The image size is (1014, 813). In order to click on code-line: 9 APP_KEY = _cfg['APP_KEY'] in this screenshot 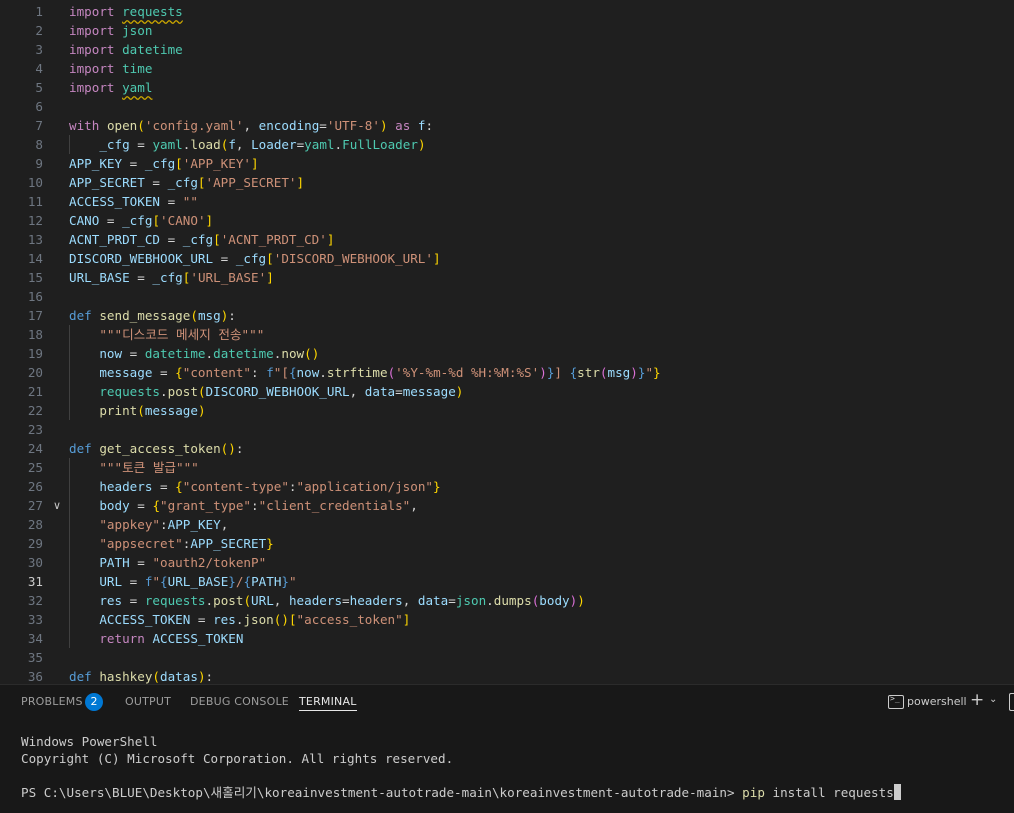, I will do `click(507, 163)`.